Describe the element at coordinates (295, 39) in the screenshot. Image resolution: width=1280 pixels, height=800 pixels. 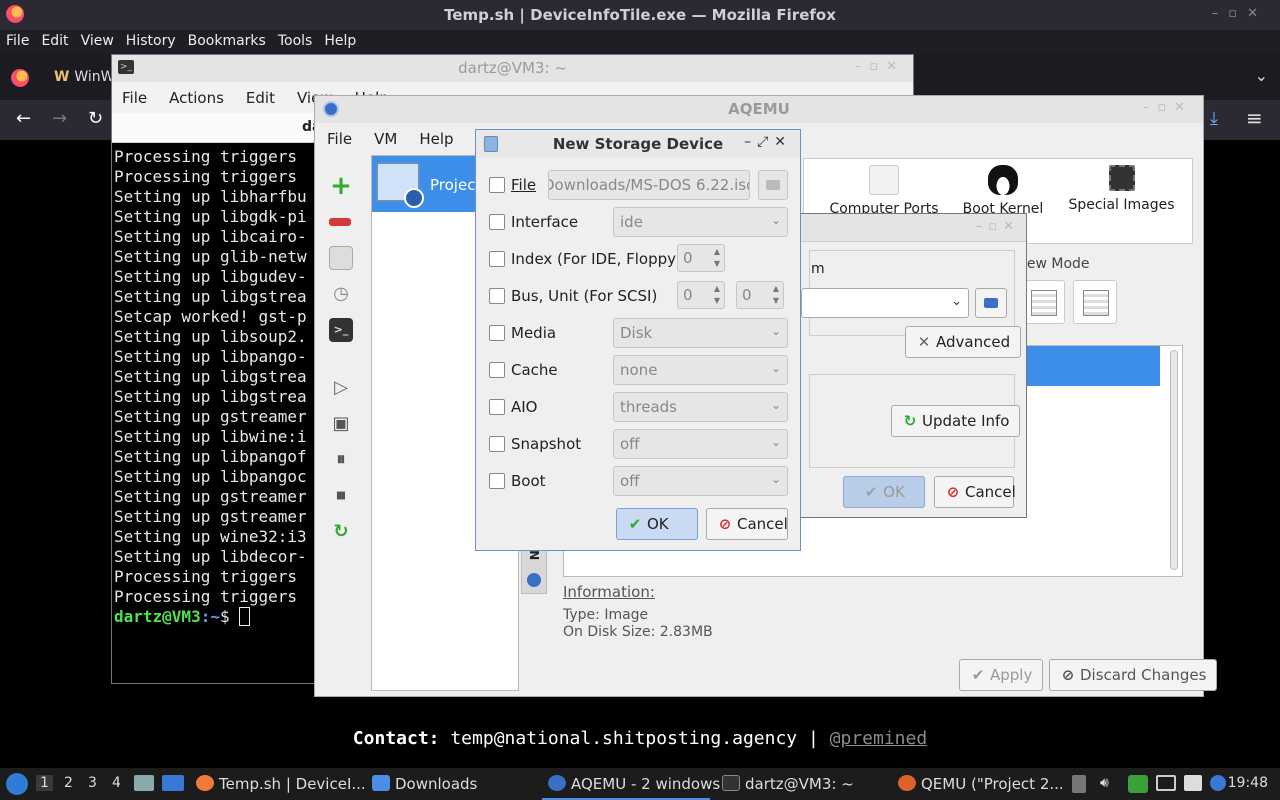
I see `menu-tools: Tools` at that location.